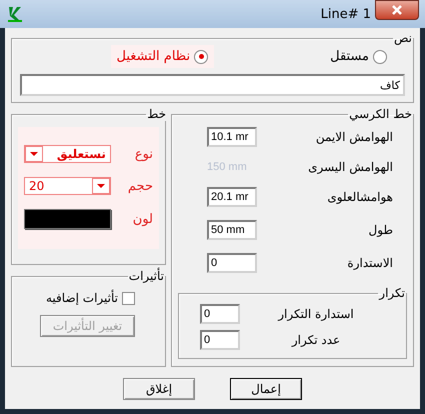 The width and height of the screenshot is (425, 414). Describe the element at coordinates (159, 389) in the screenshot. I see `dialog-button: إغلاق` at that location.